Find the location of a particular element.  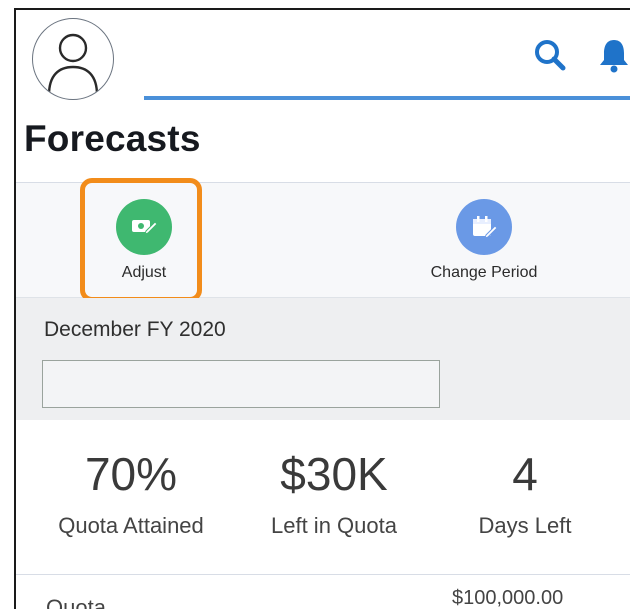

stat-left-in-quota: $30K Left in Quota is located at coordinates (334, 493).